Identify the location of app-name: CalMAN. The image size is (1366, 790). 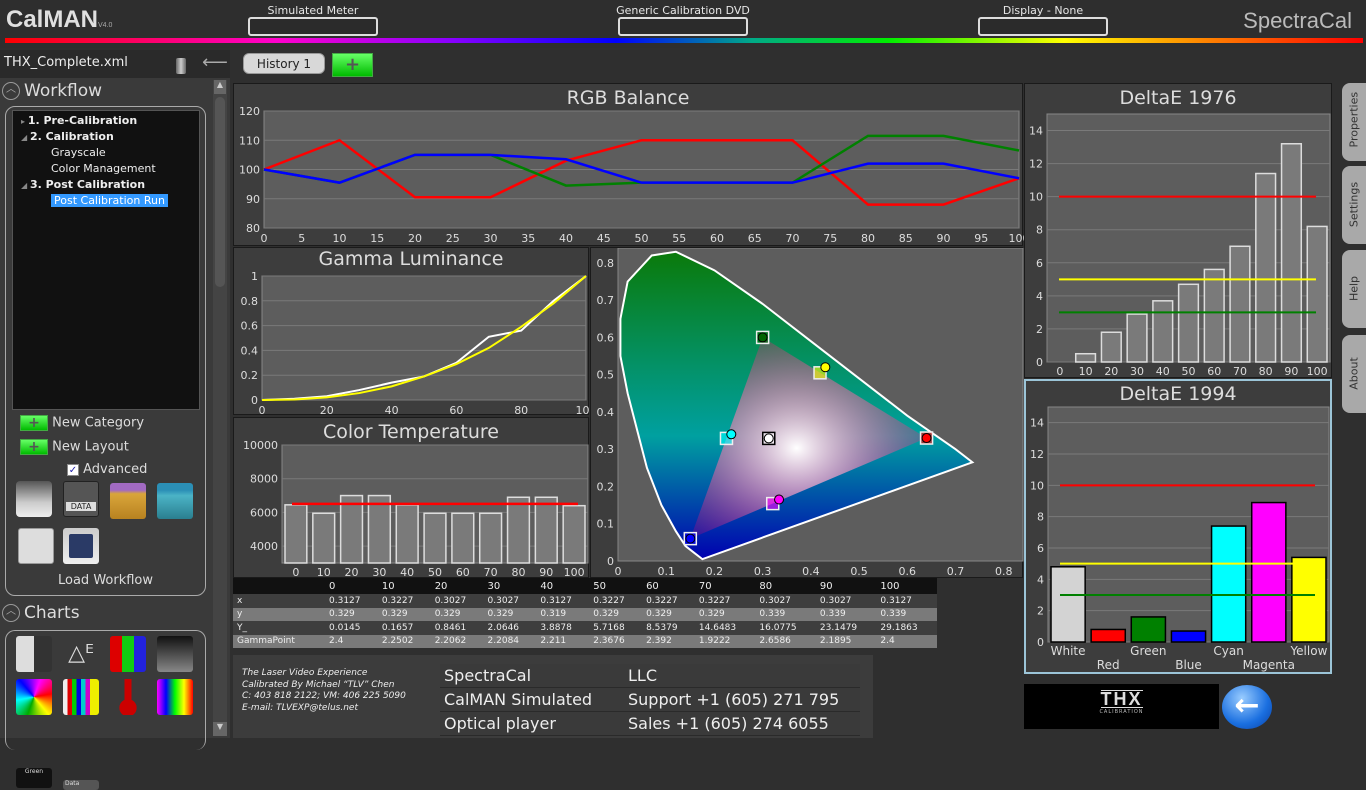
(52, 19).